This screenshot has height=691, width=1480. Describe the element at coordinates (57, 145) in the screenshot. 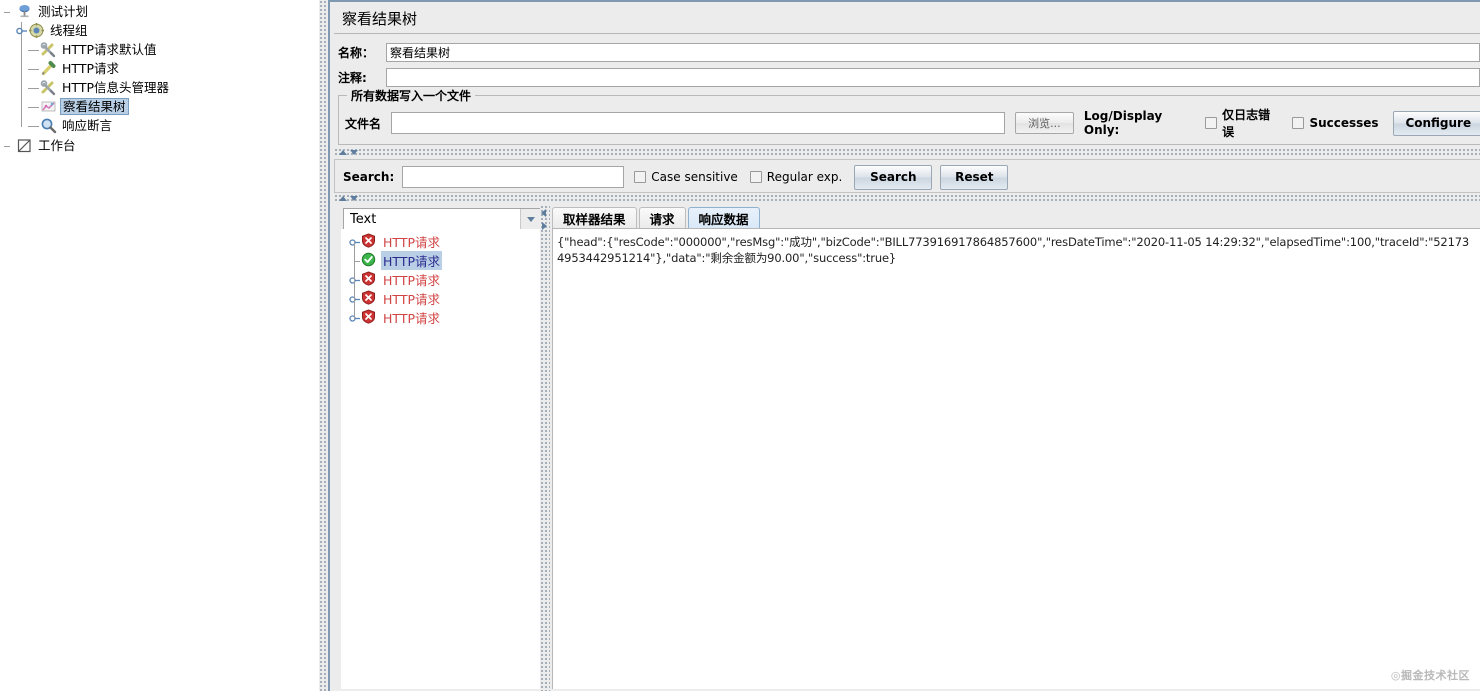

I see `tree-node-label: 工作台` at that location.